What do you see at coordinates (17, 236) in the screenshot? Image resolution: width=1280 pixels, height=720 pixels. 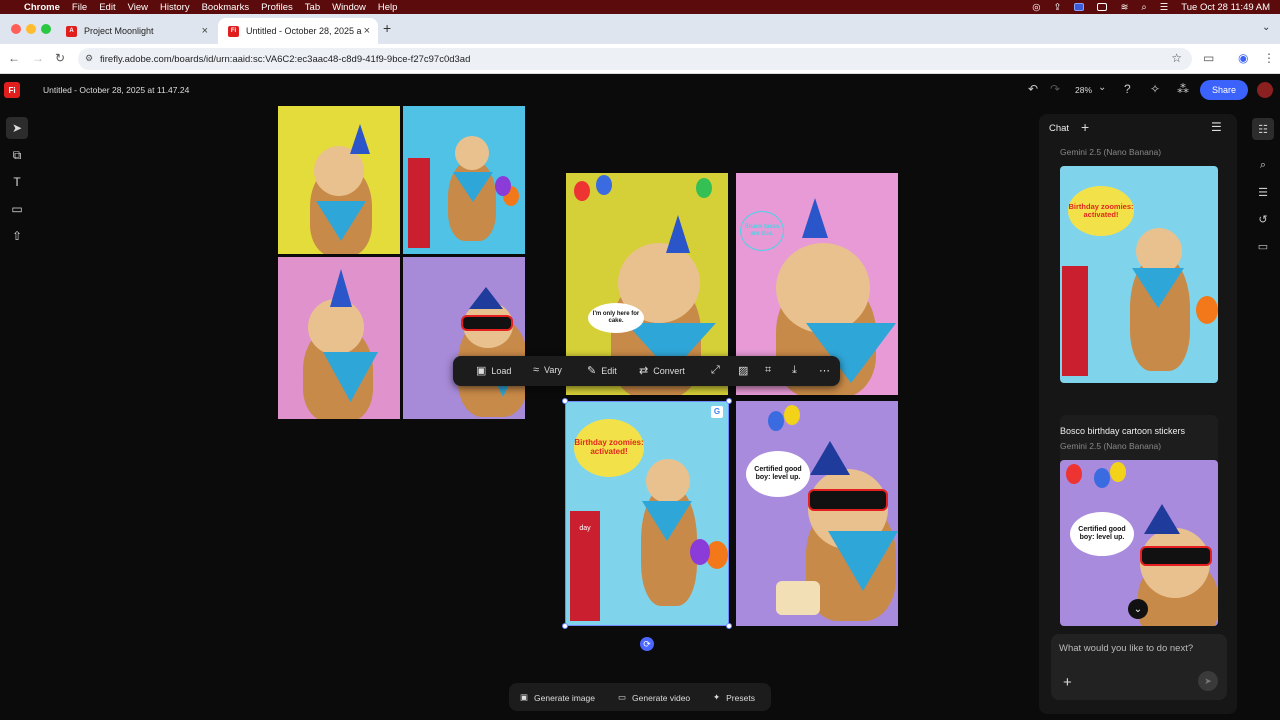 I see `upload-tool-icon: ⇧` at bounding box center [17, 236].